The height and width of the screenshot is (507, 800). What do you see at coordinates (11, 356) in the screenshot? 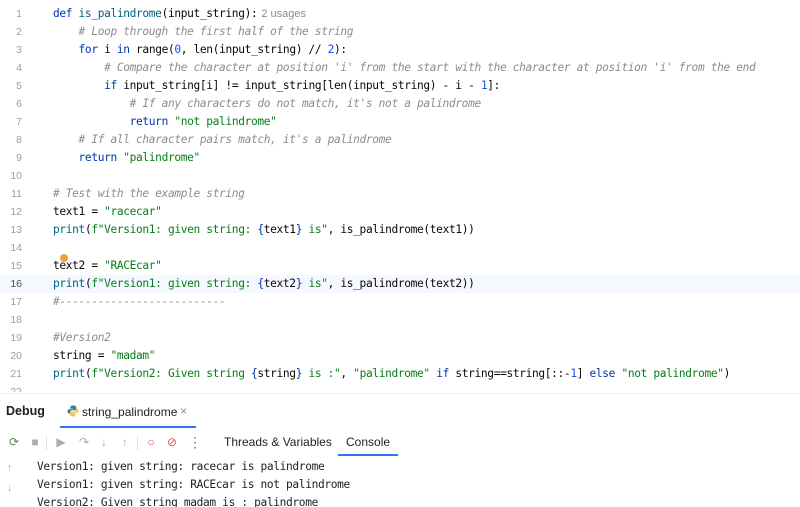
I see `line-number: 20` at bounding box center [11, 356].